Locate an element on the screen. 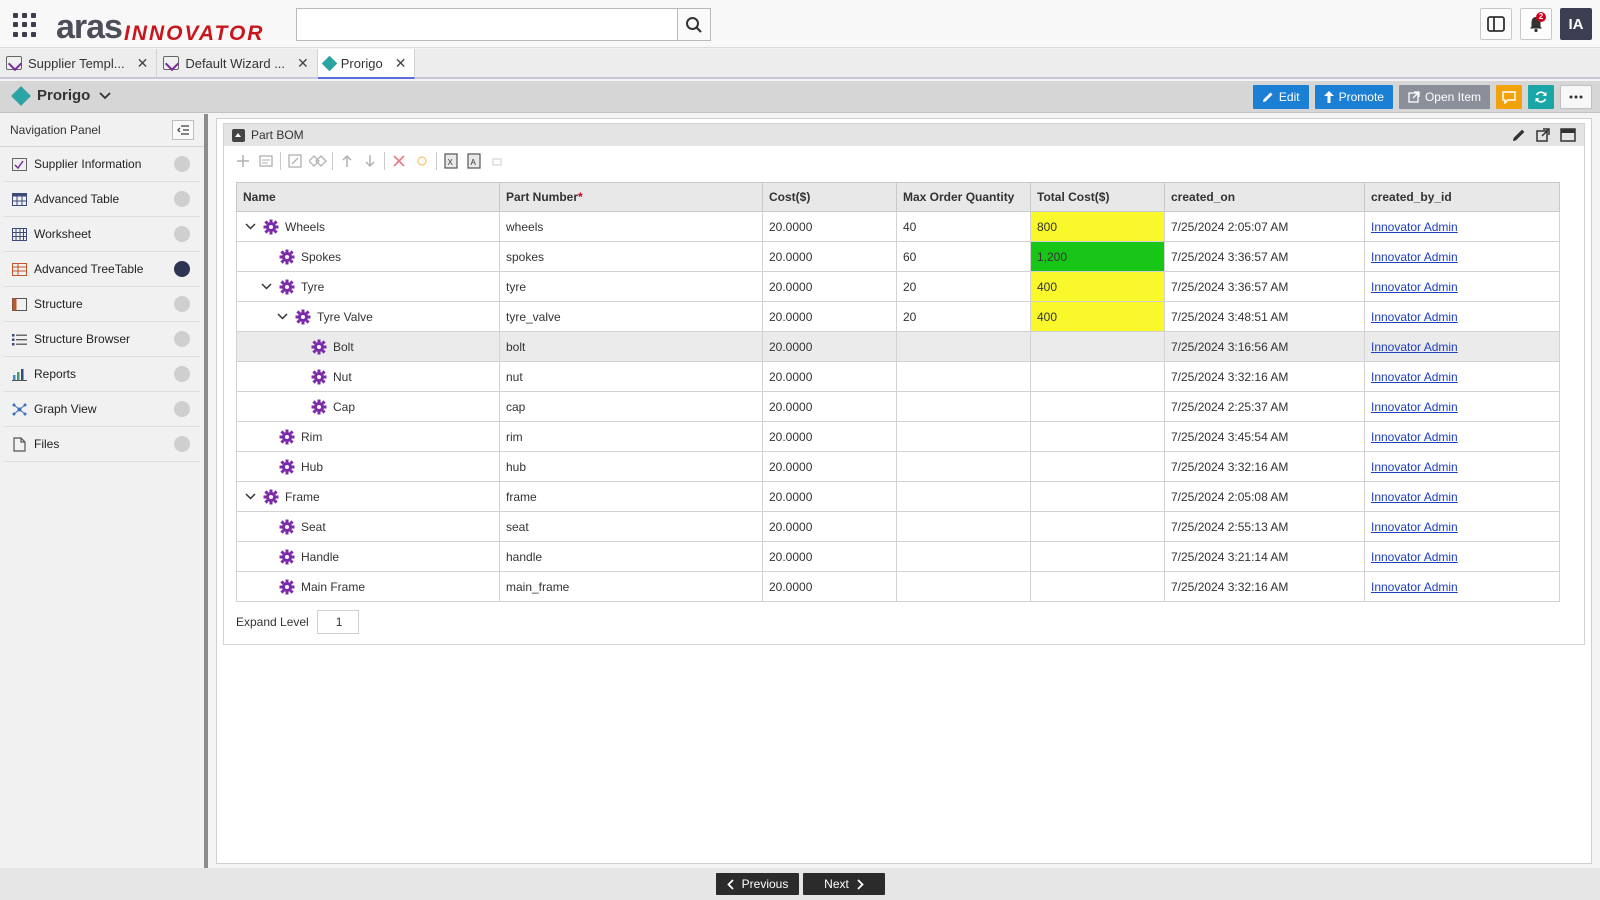 This screenshot has width=1600, height=900. cell-total-cost: 400 is located at coordinates (1097, 286).